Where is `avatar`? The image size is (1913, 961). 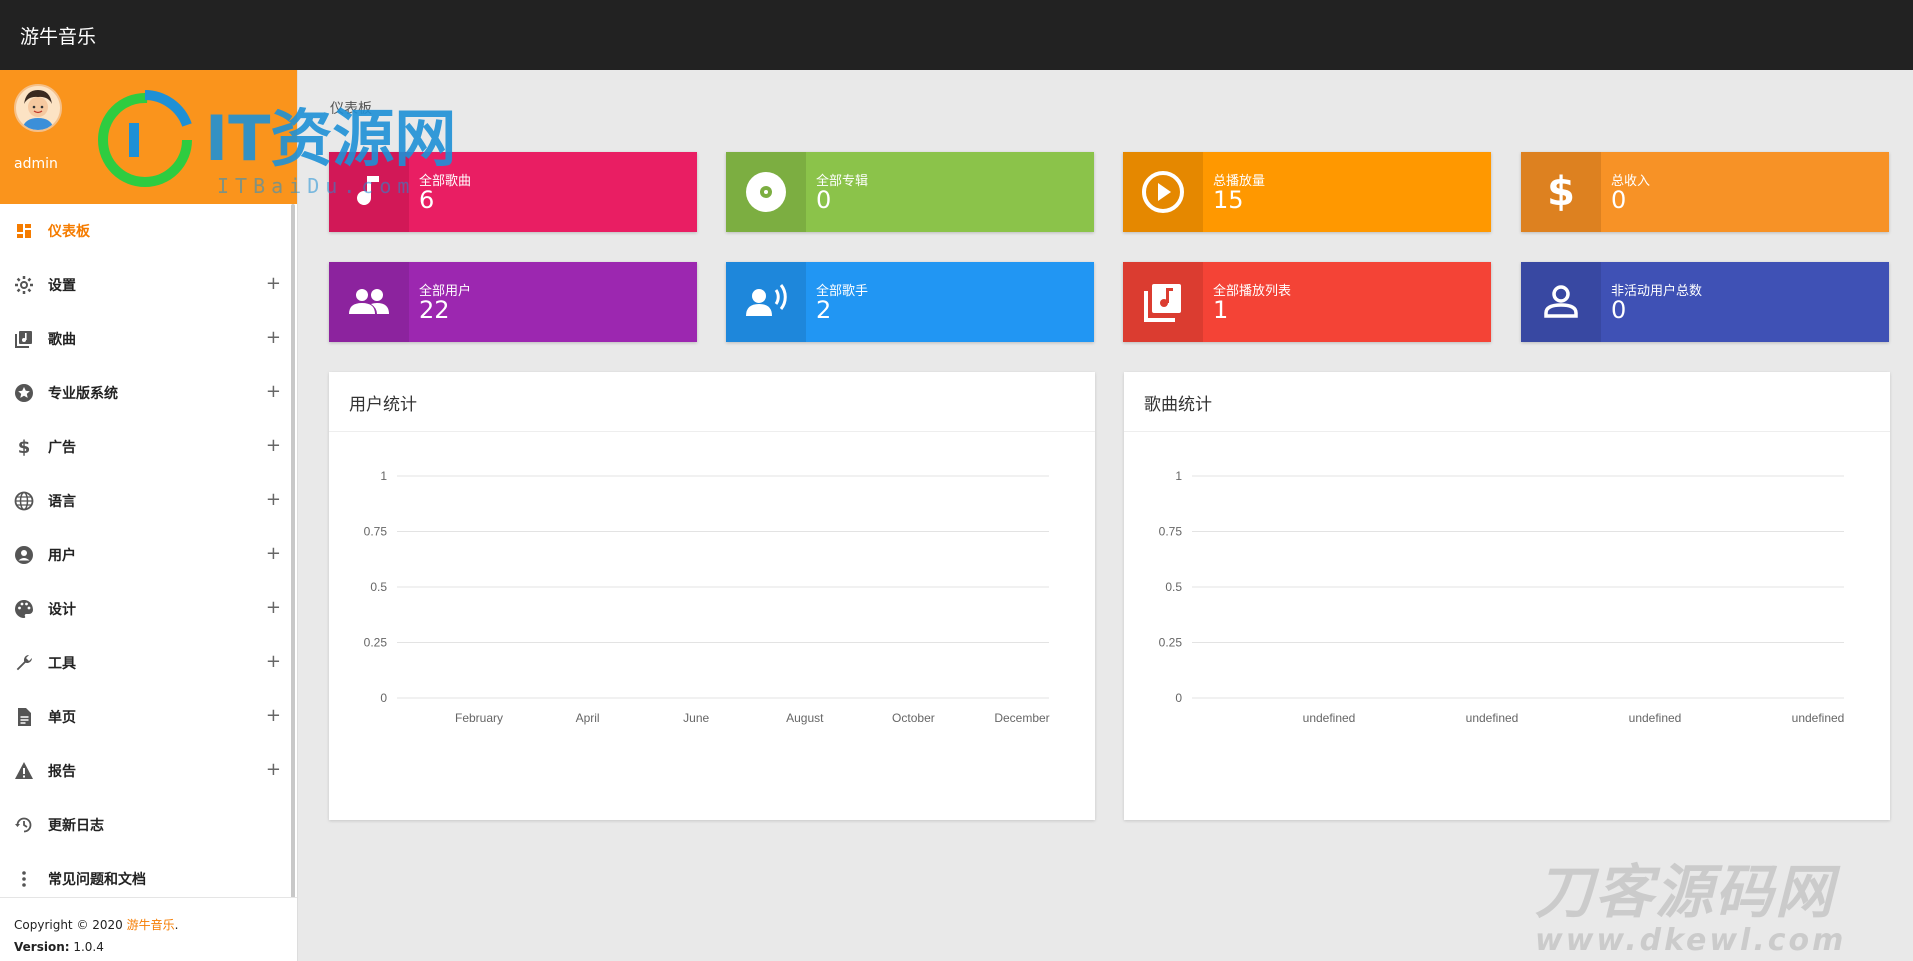
avatar is located at coordinates (38, 108).